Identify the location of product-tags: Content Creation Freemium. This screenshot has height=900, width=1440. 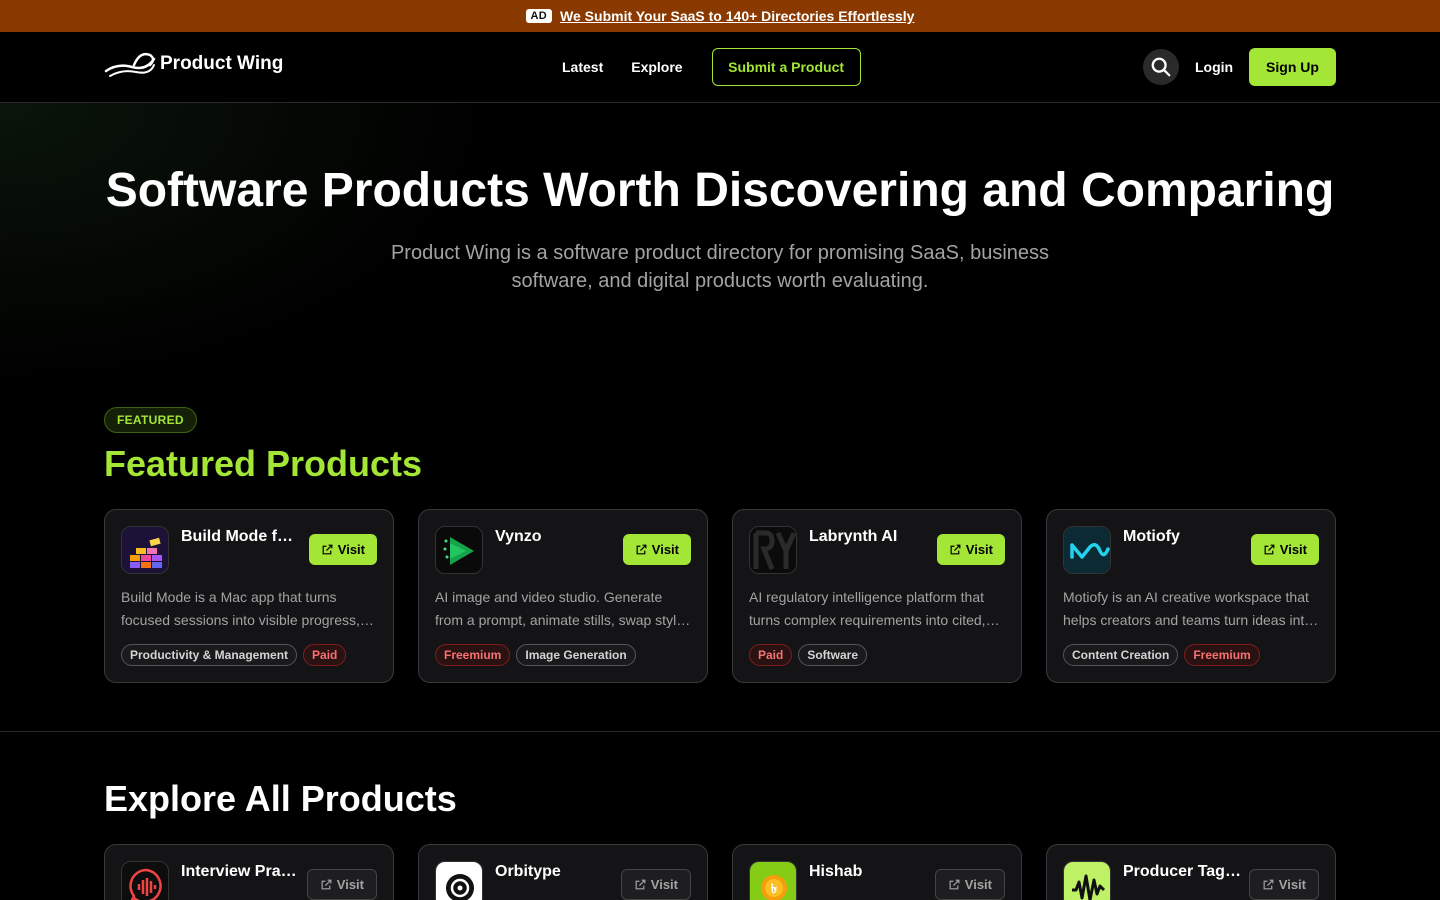
(1161, 655).